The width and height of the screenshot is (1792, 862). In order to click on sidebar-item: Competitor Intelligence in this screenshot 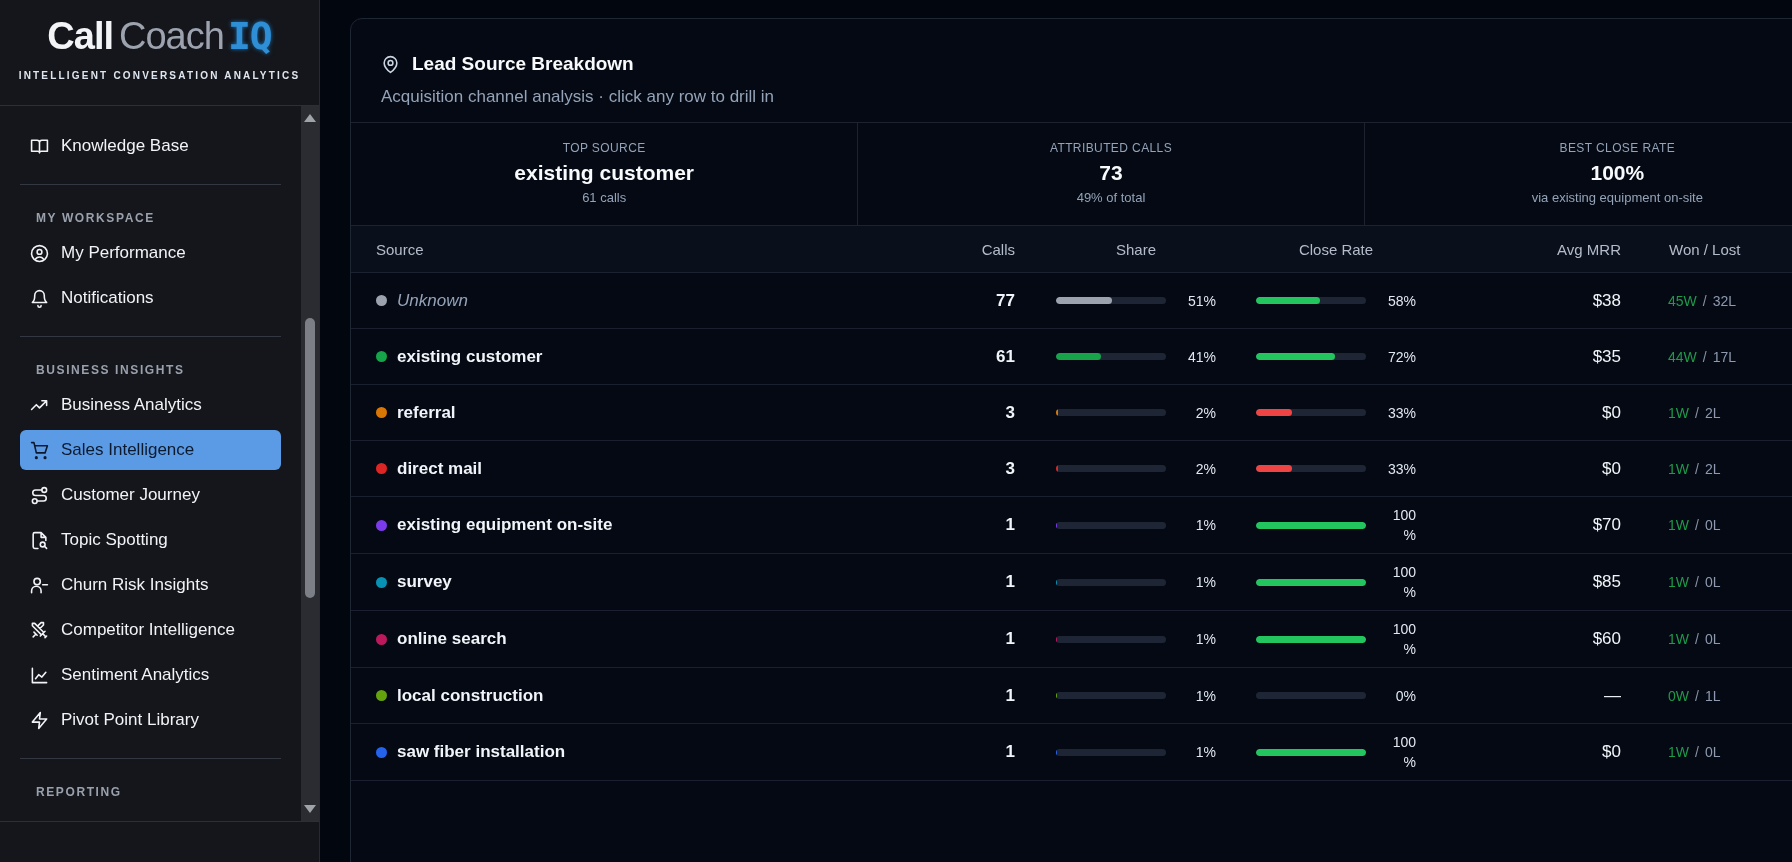, I will do `click(150, 630)`.